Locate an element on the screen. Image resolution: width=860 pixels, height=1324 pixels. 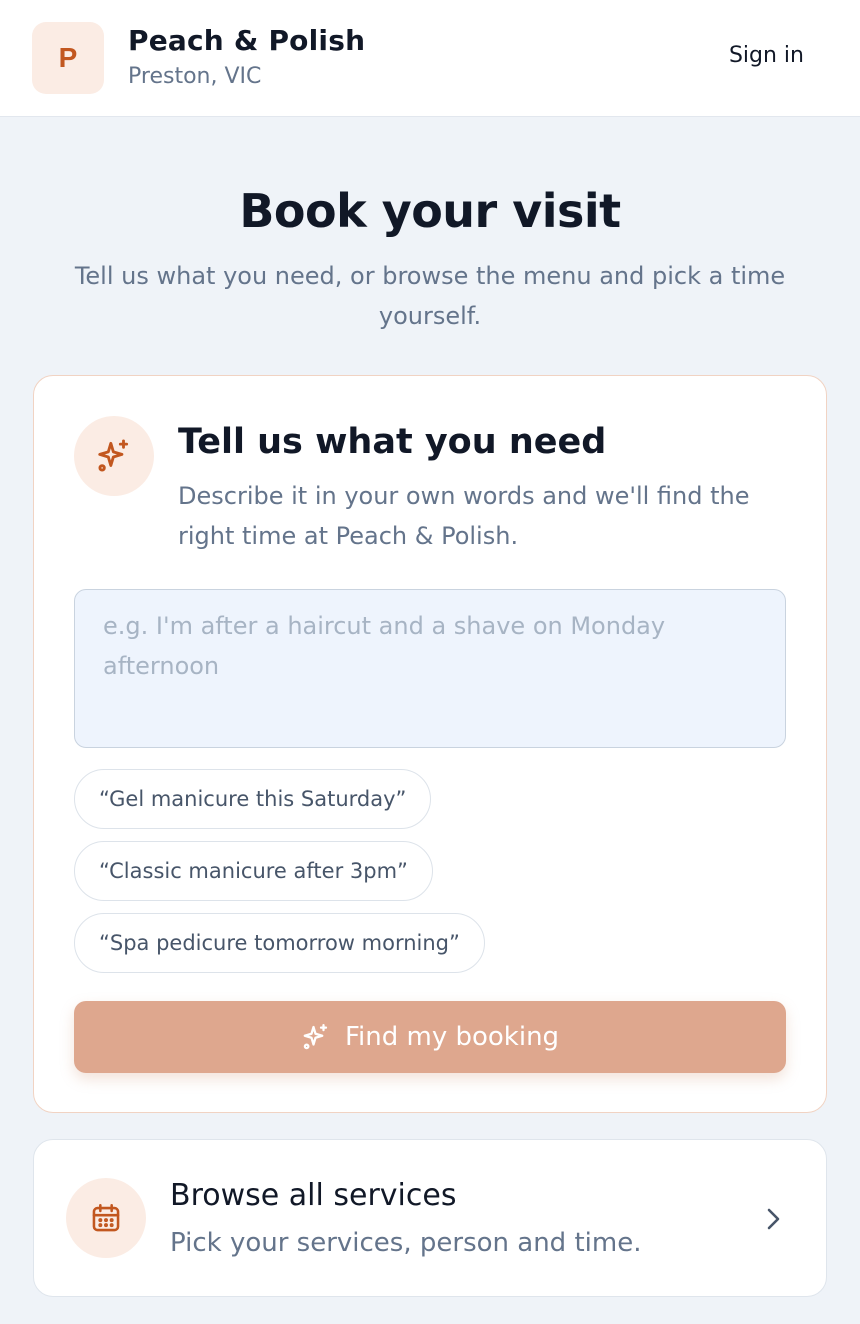
request-input is located at coordinates (430, 668).